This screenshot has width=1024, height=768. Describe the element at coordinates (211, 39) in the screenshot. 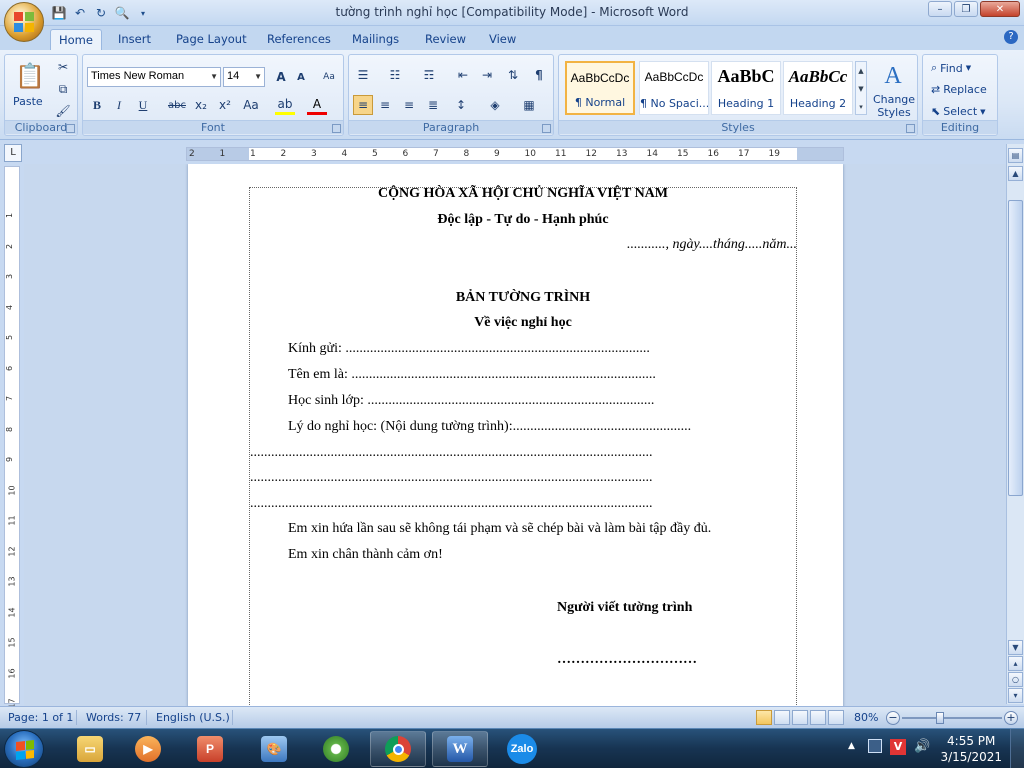

I see `tab-page-layout: Page Layout` at that location.